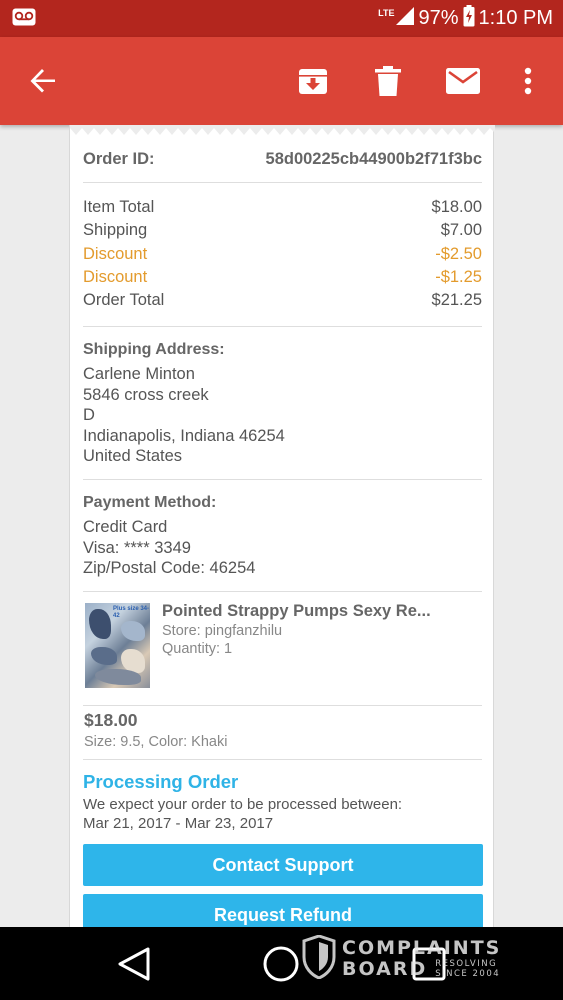  What do you see at coordinates (124, 300) in the screenshot?
I see `summary-label: Order Total` at bounding box center [124, 300].